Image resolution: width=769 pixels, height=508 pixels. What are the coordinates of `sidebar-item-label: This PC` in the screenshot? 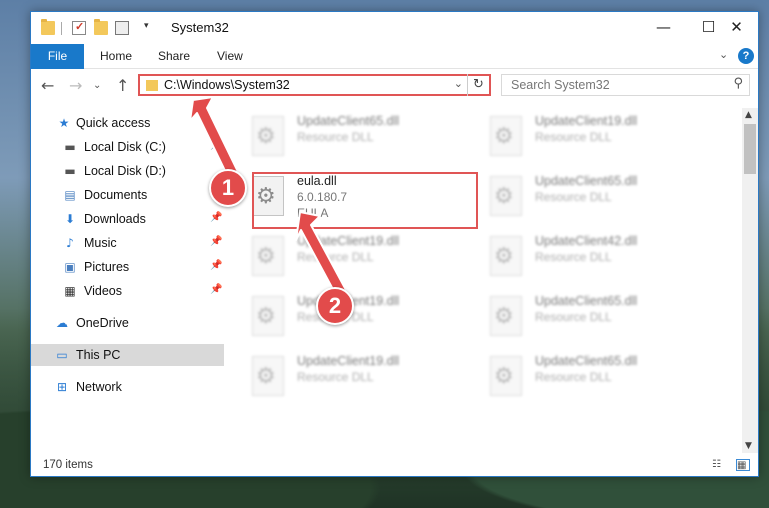 It's located at (98, 355).